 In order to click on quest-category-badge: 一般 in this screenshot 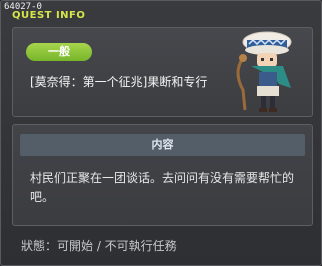, I will do `click(59, 52)`.